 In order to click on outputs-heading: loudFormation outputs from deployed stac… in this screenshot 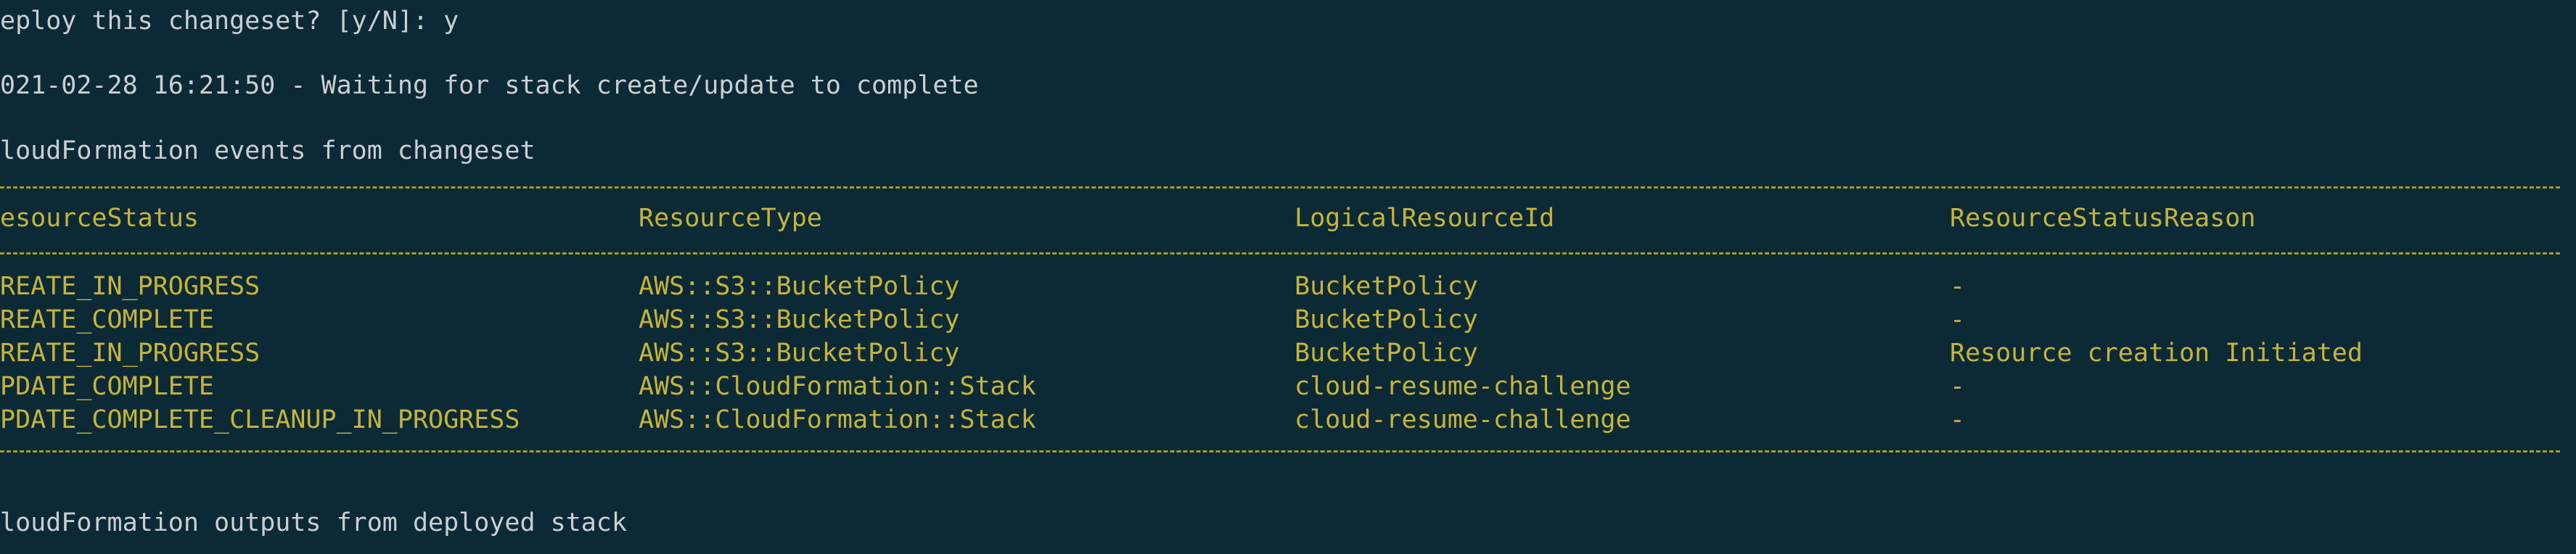, I will do `click(313, 522)`.